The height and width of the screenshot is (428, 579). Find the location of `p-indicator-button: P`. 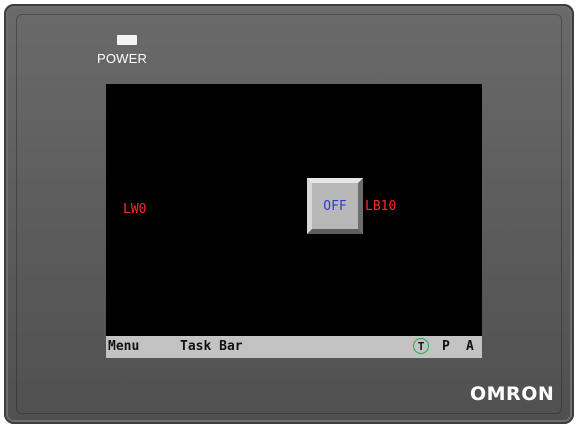

p-indicator-button: P is located at coordinates (446, 346).